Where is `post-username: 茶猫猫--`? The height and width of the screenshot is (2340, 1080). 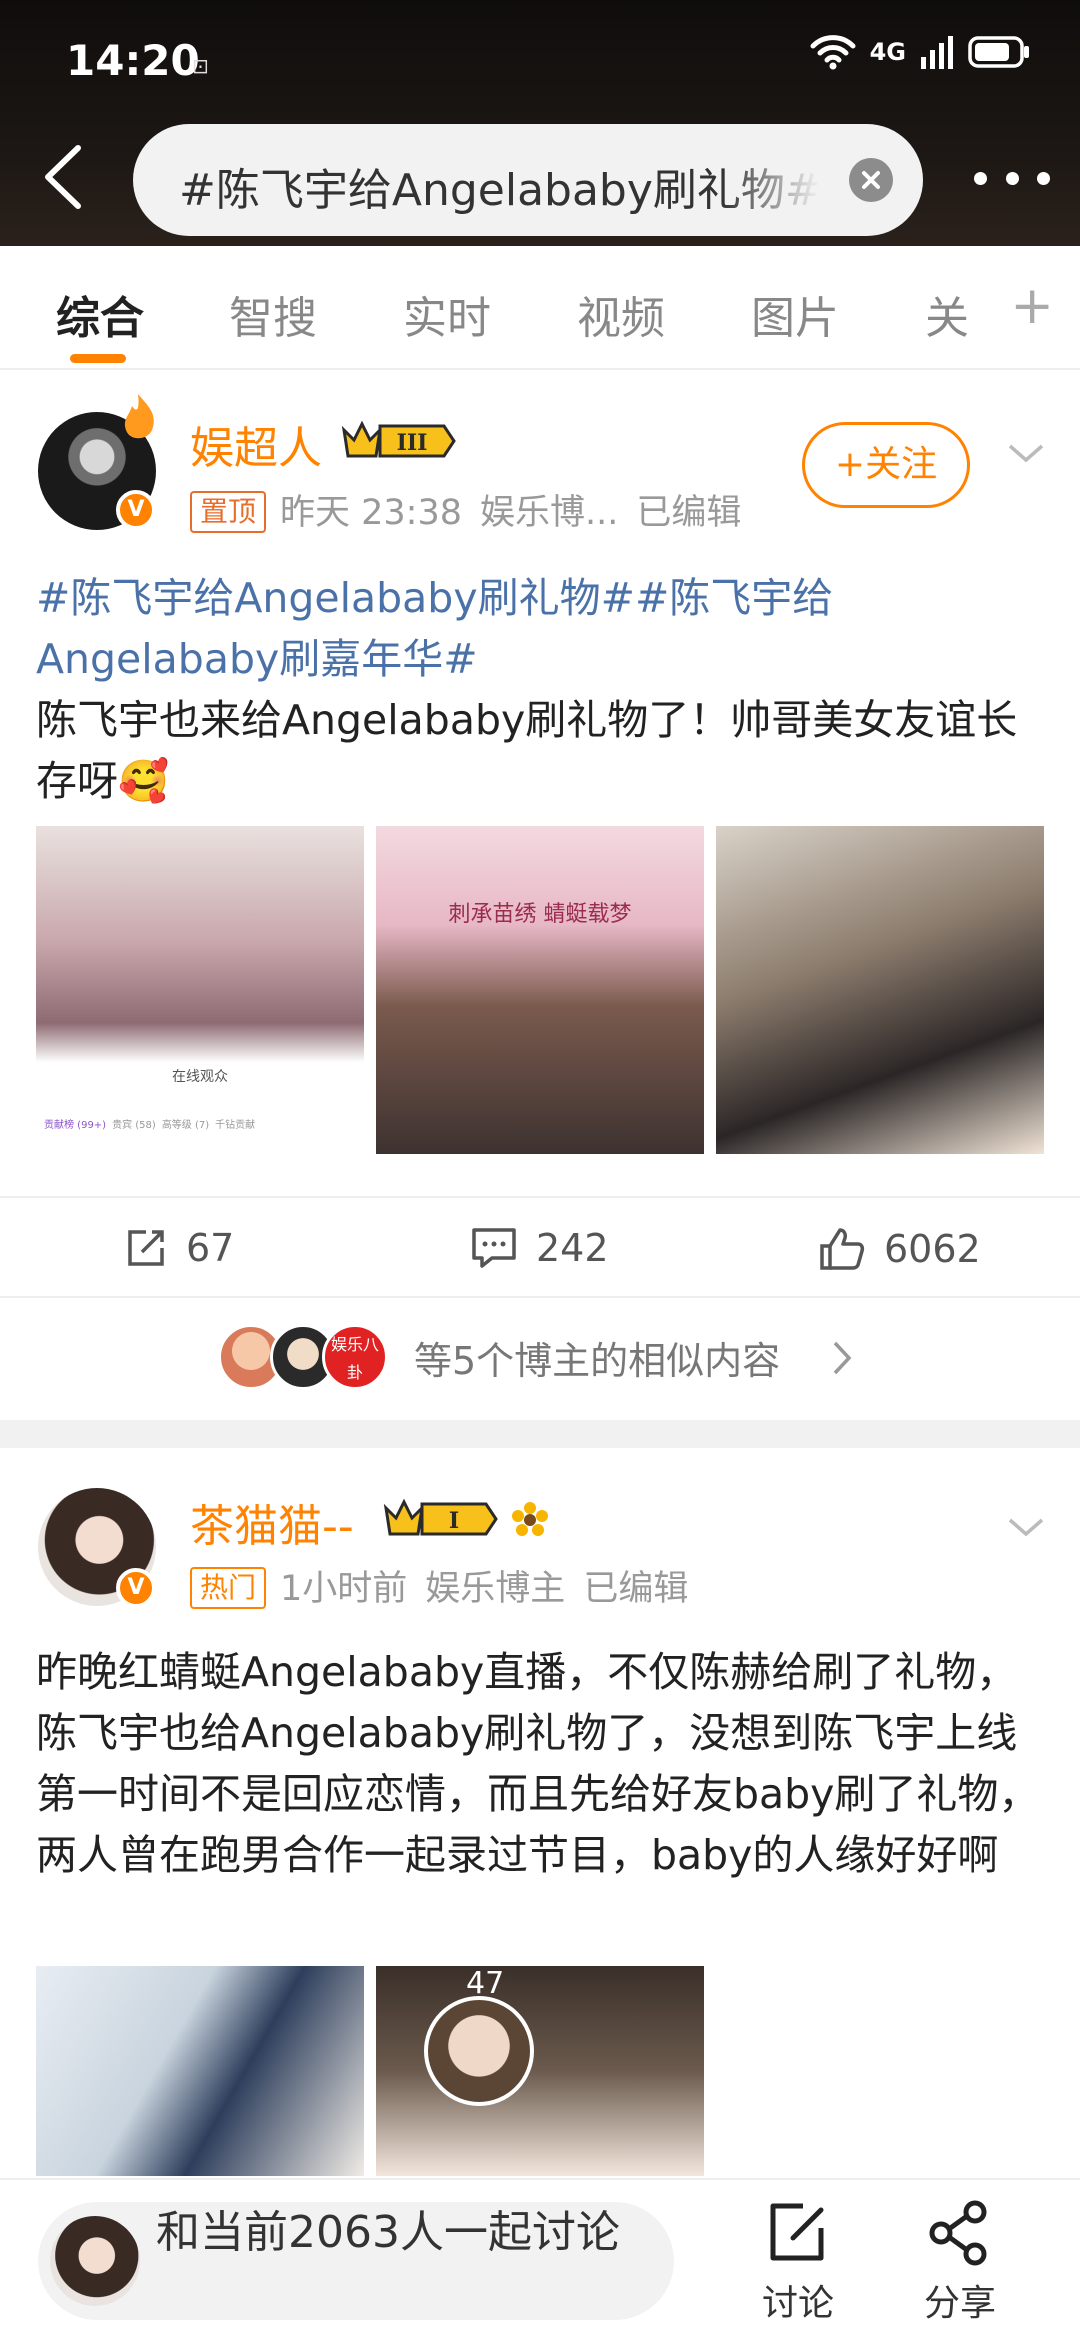 post-username: 茶猫猫-- is located at coordinates (272, 1522).